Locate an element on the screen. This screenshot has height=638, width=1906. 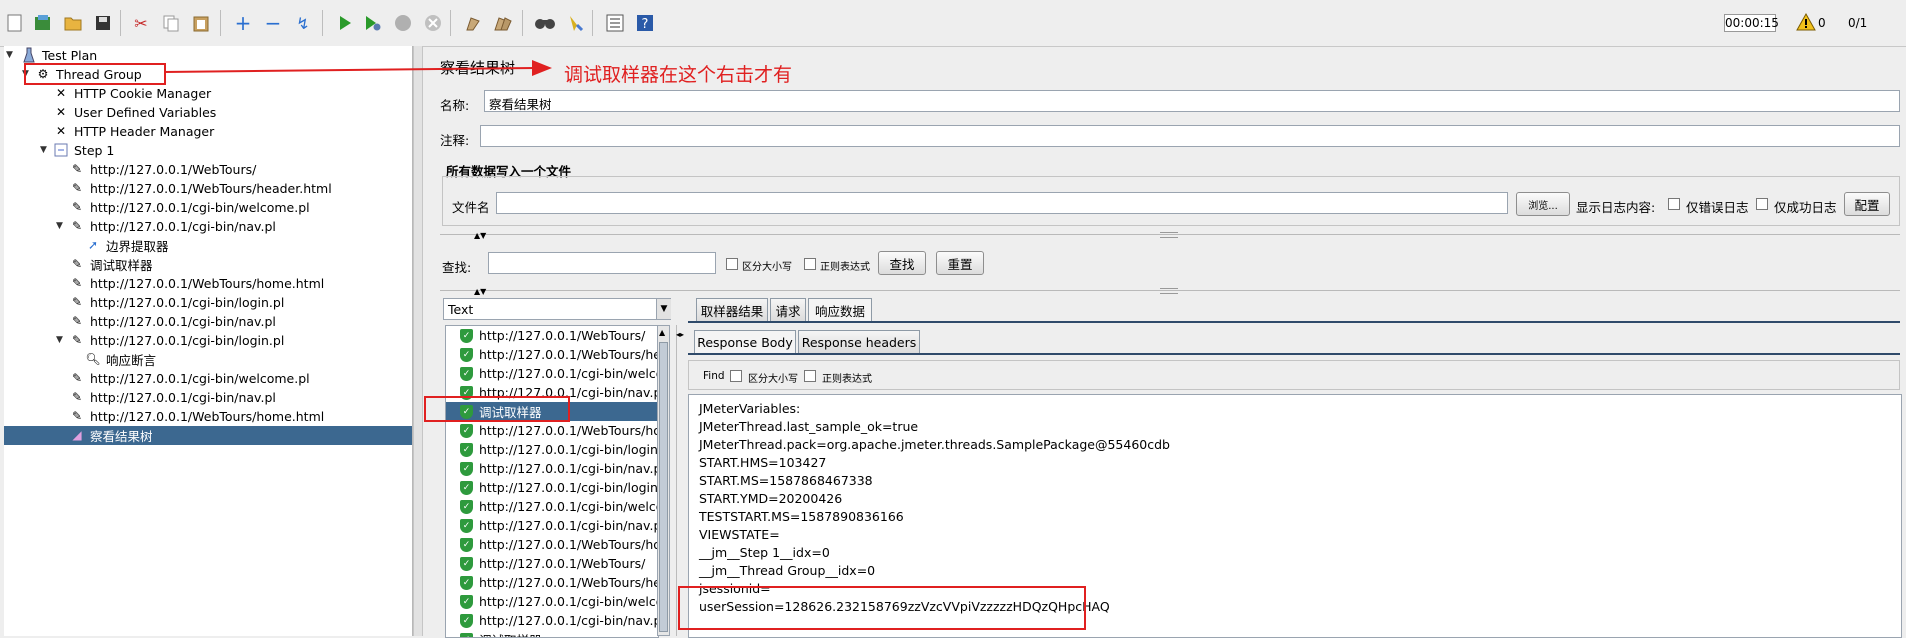
response-case-checkbox is located at coordinates (736, 376).